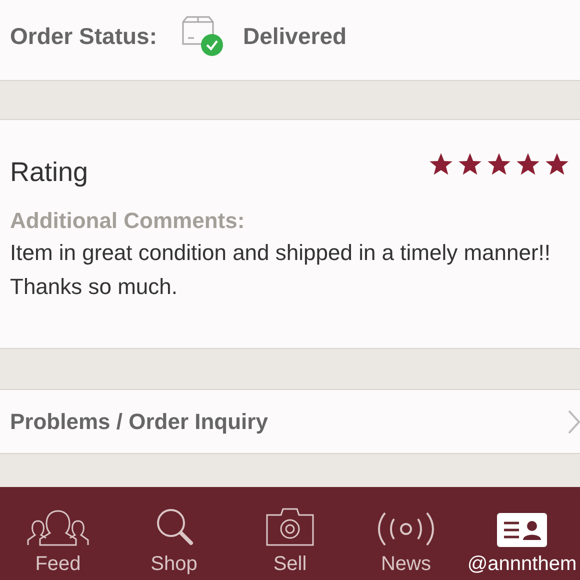  What do you see at coordinates (174, 527) in the screenshot?
I see `search-icon` at bounding box center [174, 527].